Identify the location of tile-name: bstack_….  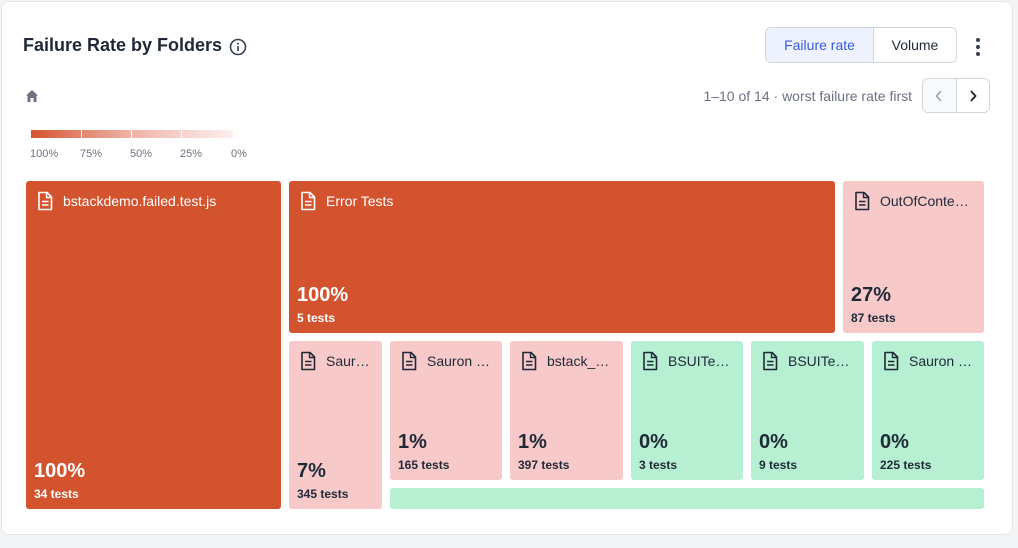
(578, 361).